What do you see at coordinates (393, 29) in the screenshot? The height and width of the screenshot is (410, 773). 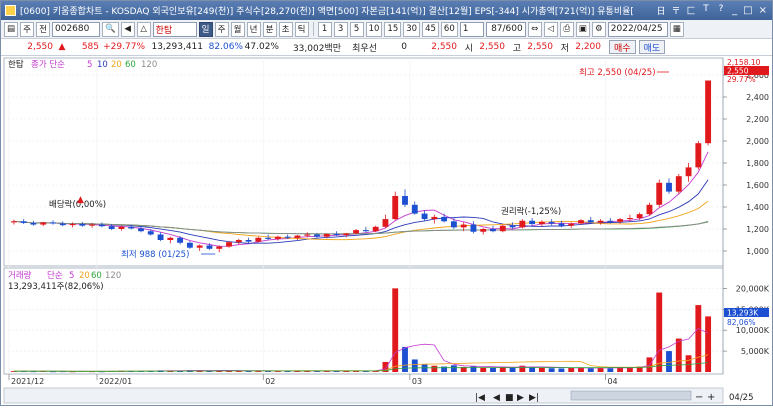 I see `minute-15: 15` at bounding box center [393, 29].